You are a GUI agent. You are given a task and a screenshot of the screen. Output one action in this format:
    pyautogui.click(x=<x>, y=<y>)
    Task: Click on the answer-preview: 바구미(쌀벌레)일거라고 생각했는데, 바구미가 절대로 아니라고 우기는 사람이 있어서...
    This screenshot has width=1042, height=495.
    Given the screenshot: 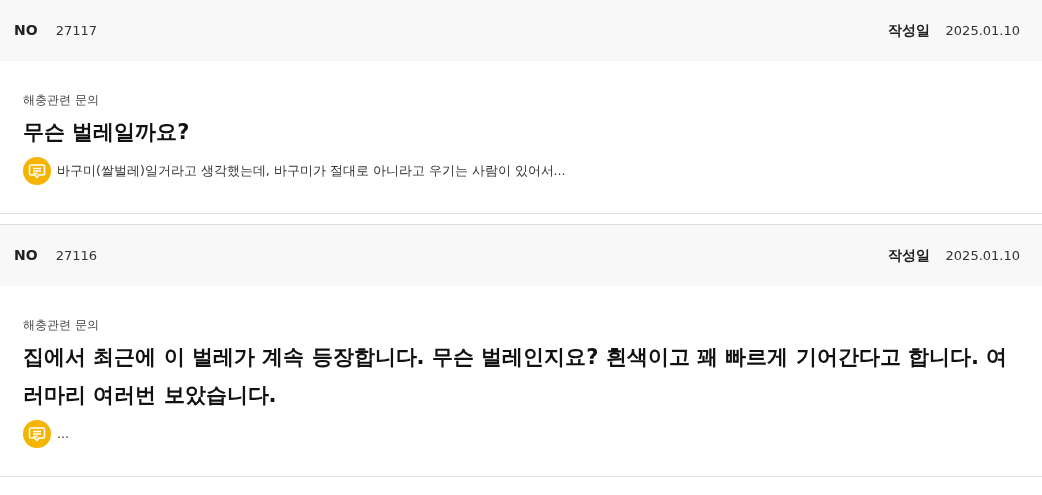 What is the action you would take?
    pyautogui.click(x=311, y=170)
    